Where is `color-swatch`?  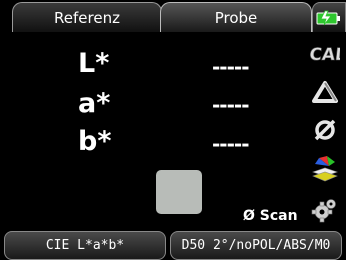
color-swatch is located at coordinates (179, 192).